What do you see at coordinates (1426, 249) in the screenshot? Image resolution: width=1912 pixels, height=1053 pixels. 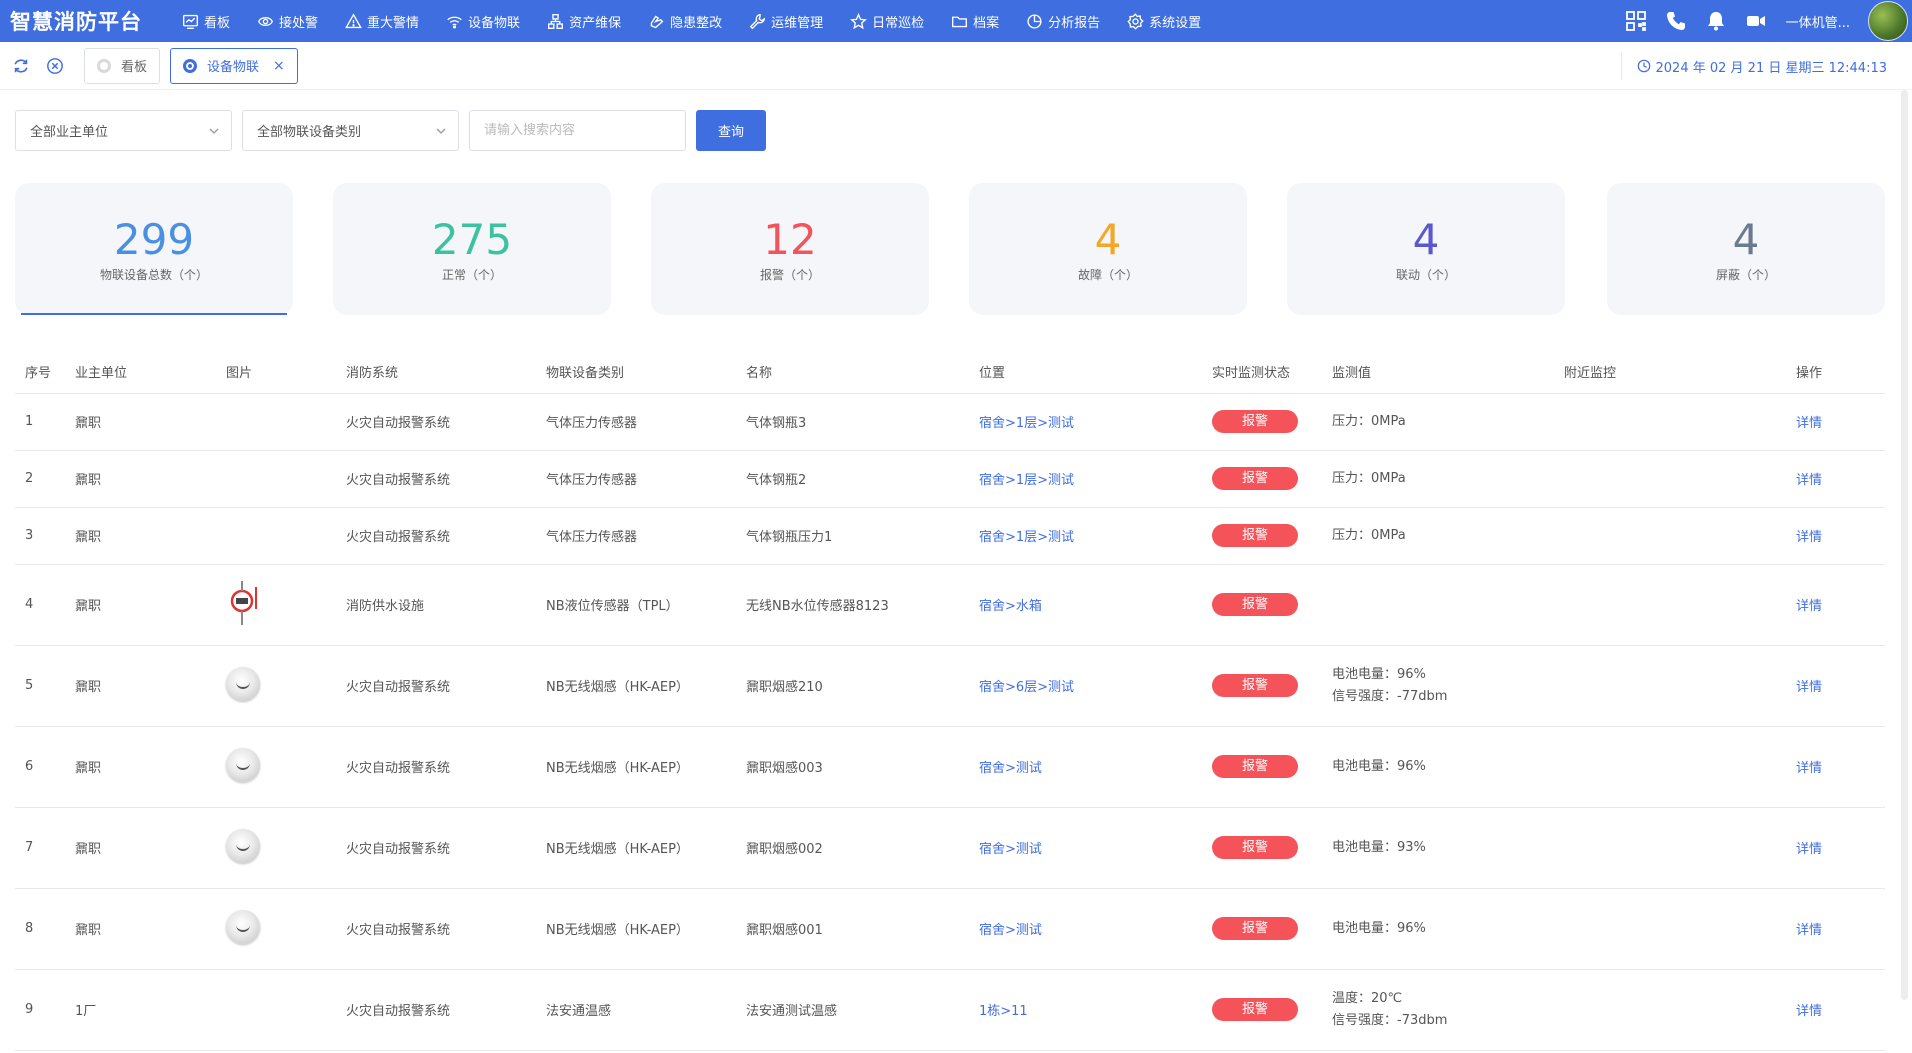 I see `stat-card-linkage: 4 联动（个）` at bounding box center [1426, 249].